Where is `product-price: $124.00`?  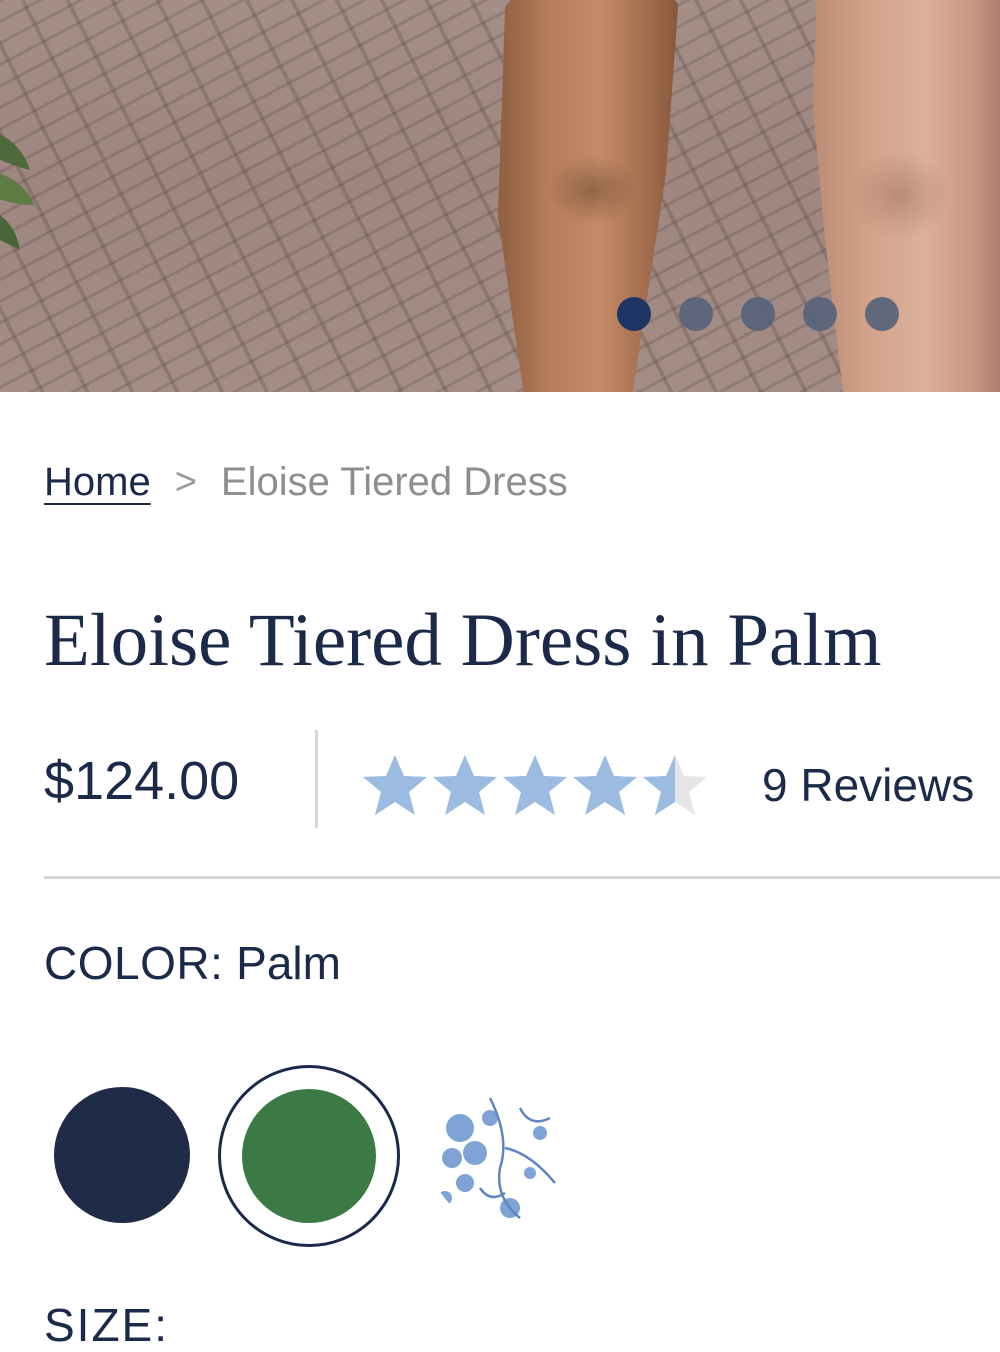
product-price: $124.00 is located at coordinates (142, 781).